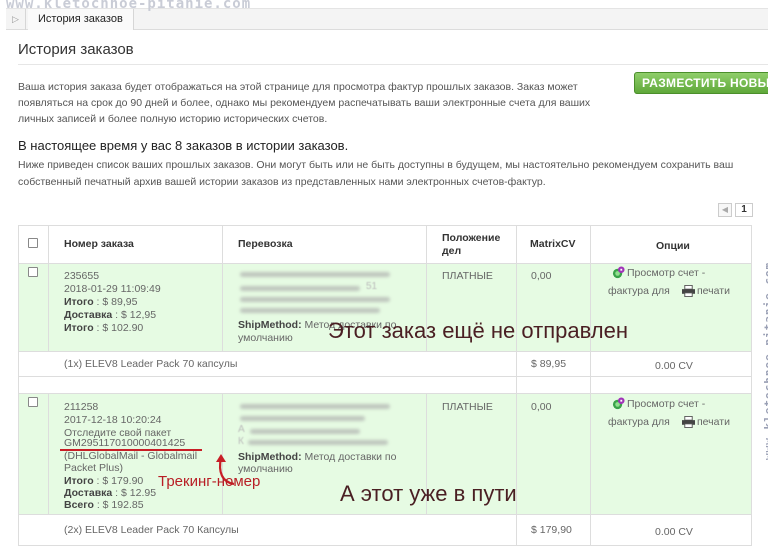 This screenshot has width=768, height=552. What do you see at coordinates (393, 64) in the screenshot?
I see `title-divider` at bounding box center [393, 64].